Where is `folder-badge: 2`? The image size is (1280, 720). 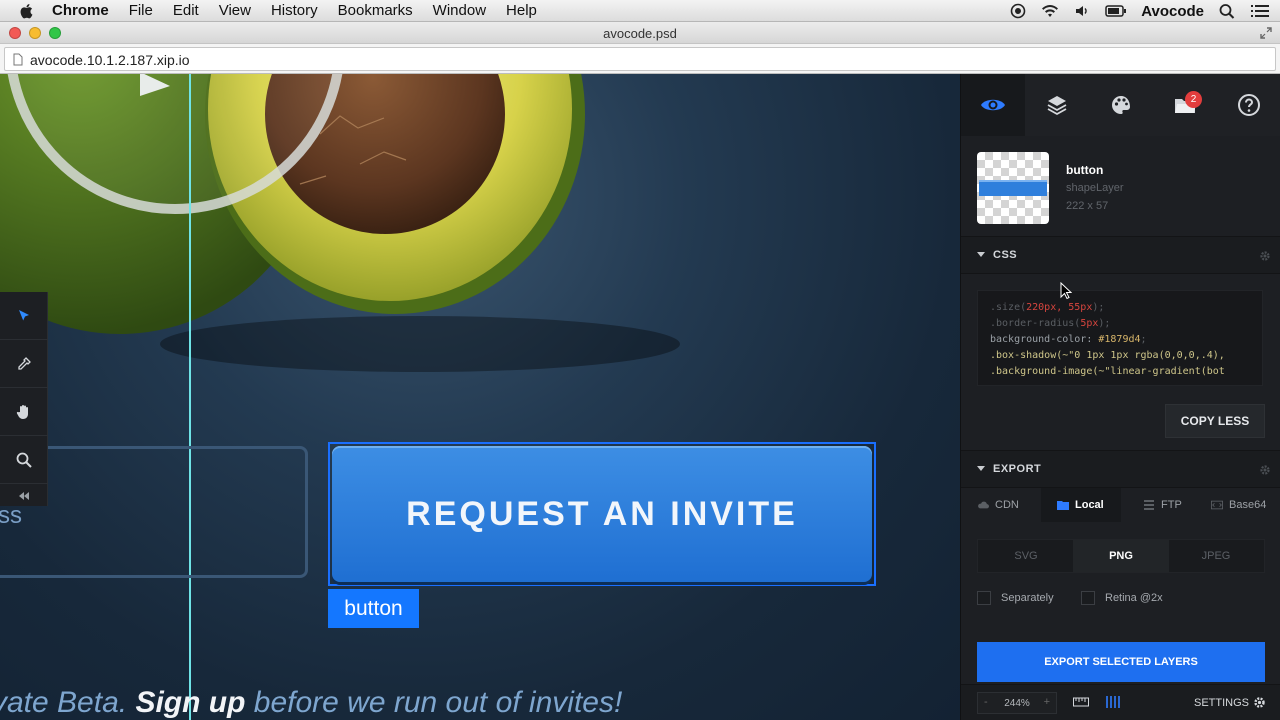 folder-badge: 2 is located at coordinates (1193, 99).